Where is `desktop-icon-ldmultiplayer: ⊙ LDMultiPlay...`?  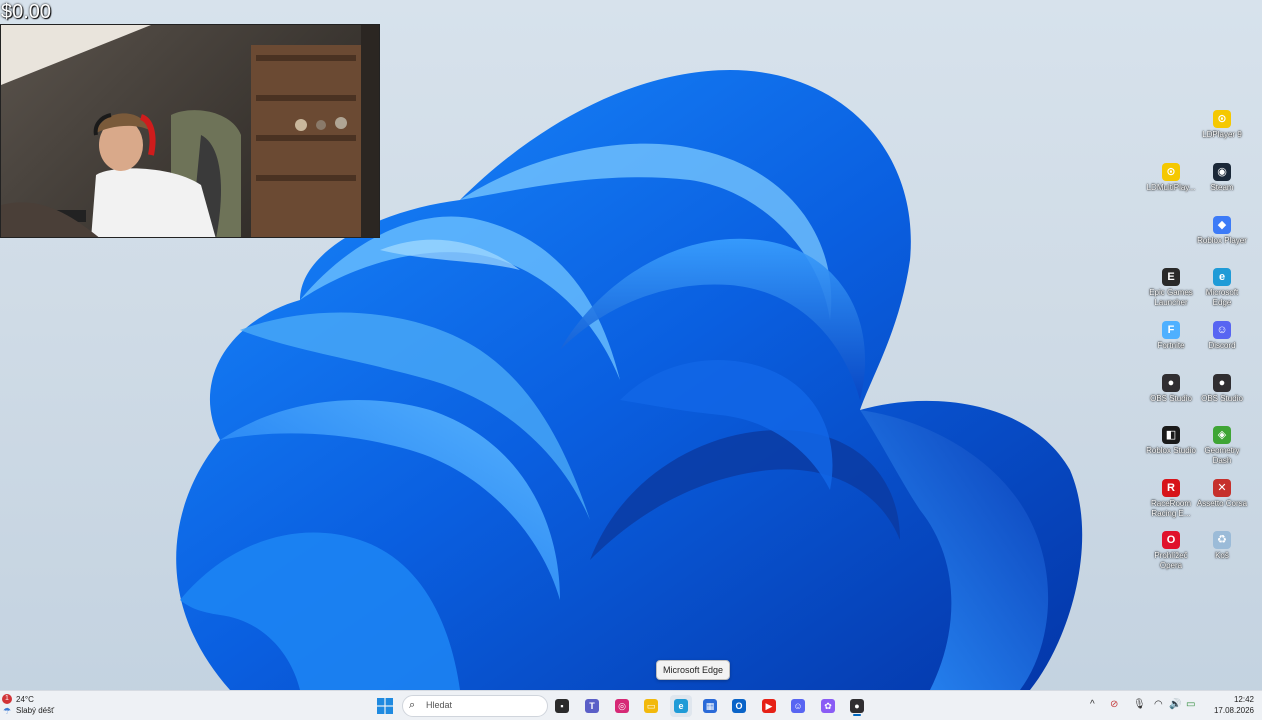 desktop-icon-ldmultiplayer: ⊙ LDMultiPlay... is located at coordinates (1171, 178).